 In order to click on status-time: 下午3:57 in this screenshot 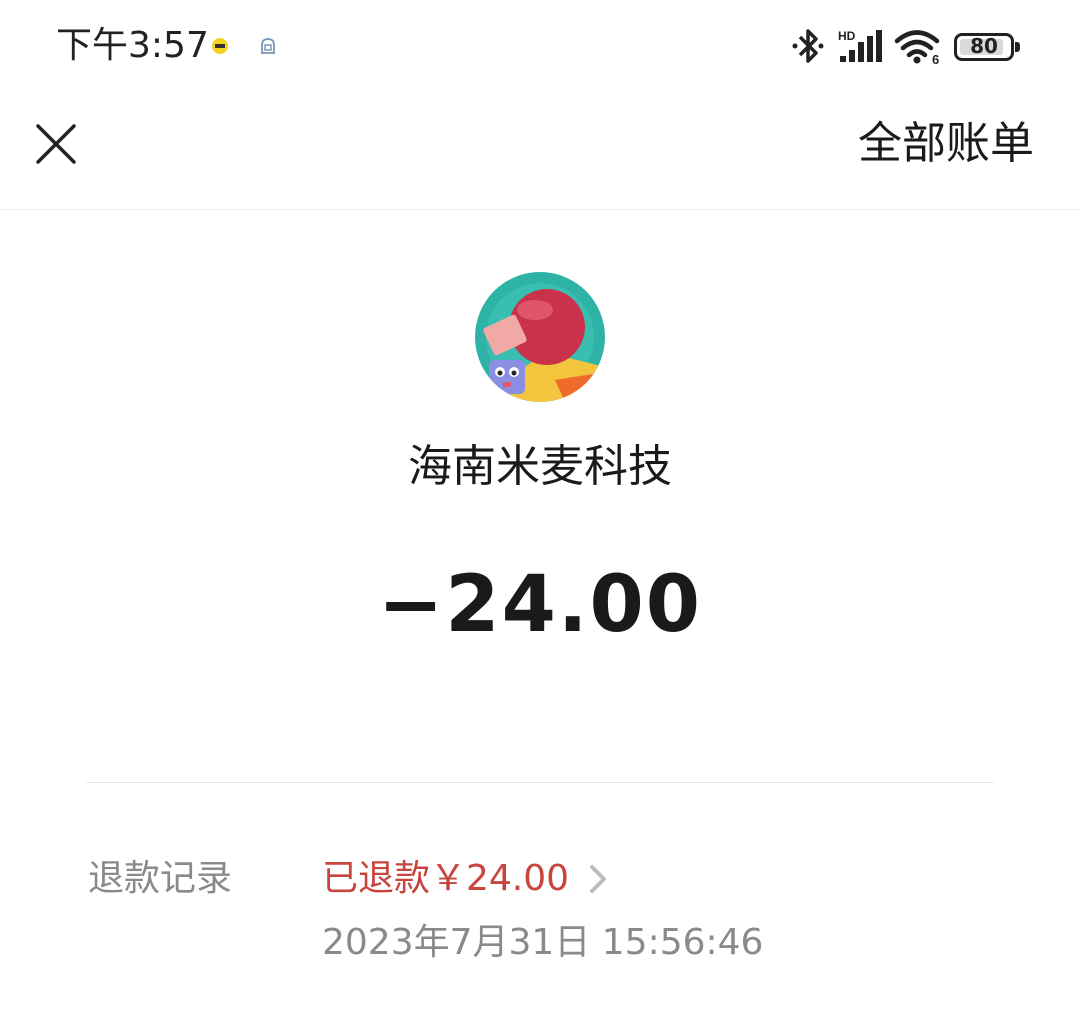, I will do `click(132, 45)`.